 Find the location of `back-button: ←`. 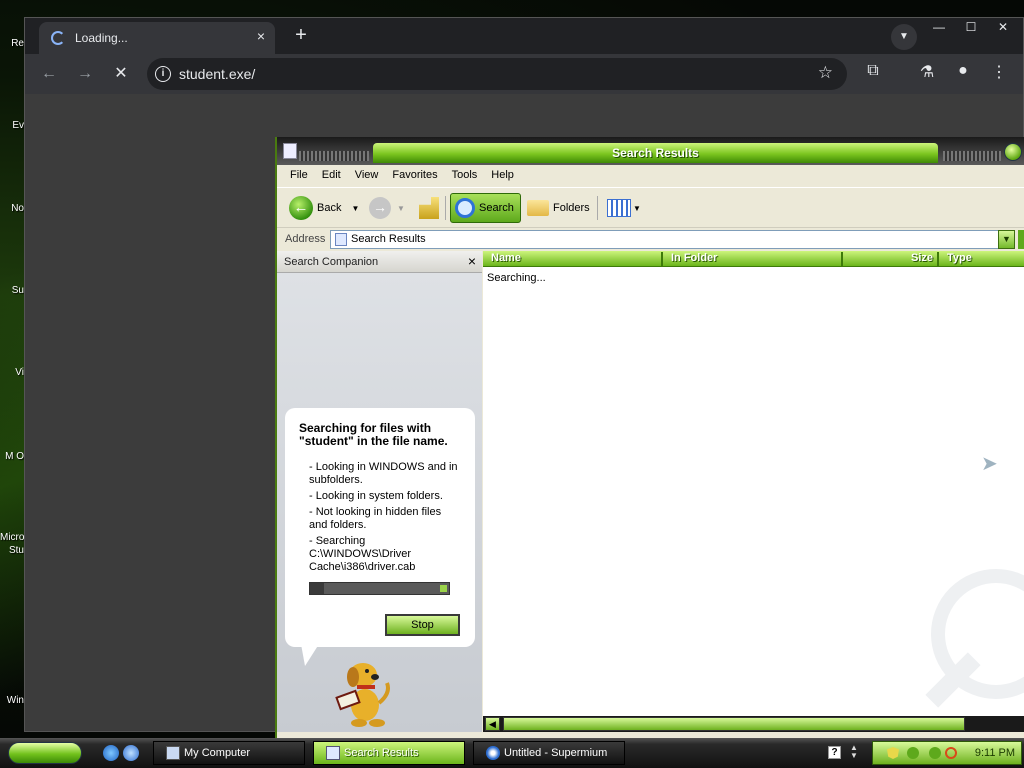

back-button: ← is located at coordinates (49, 74).